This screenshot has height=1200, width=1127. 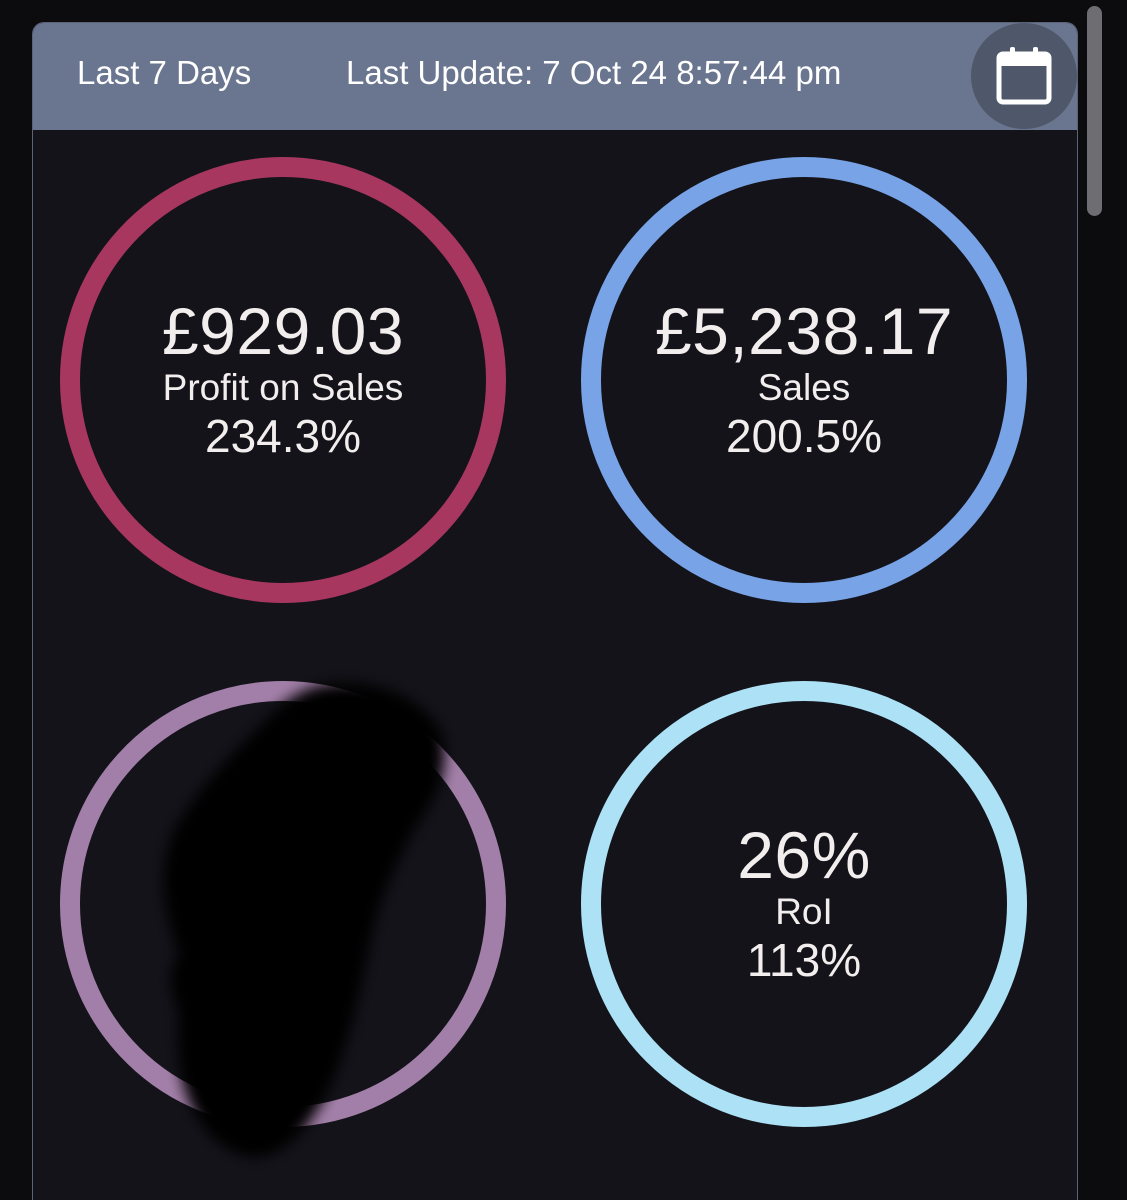 I want to click on profit-ring: £929.03 Profit on Sales 234.3%, so click(x=283, y=380).